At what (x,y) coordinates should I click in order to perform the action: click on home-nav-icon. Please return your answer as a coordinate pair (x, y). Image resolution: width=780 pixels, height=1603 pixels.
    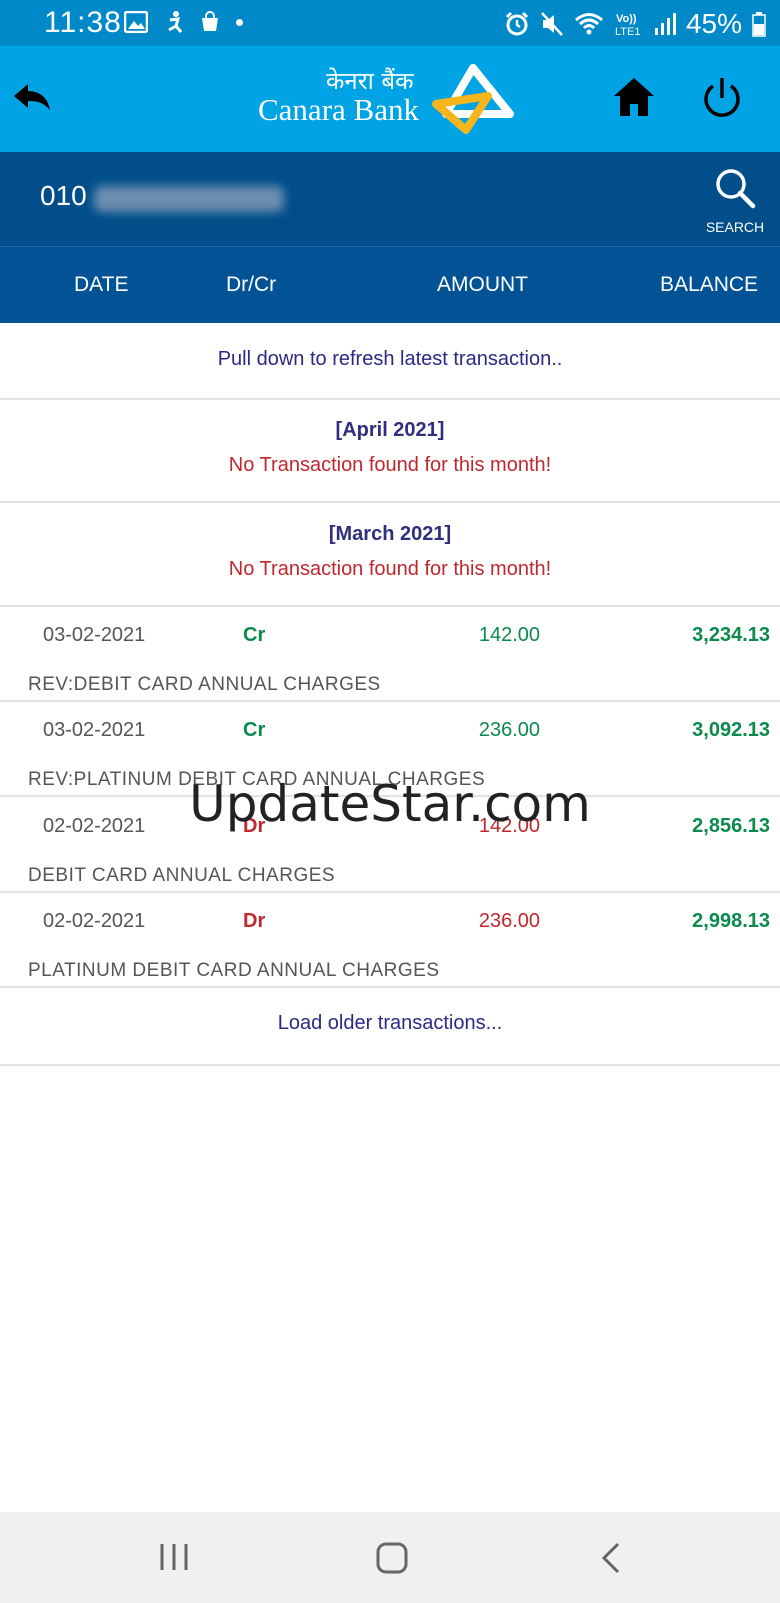
    Looking at the image, I should click on (392, 1558).